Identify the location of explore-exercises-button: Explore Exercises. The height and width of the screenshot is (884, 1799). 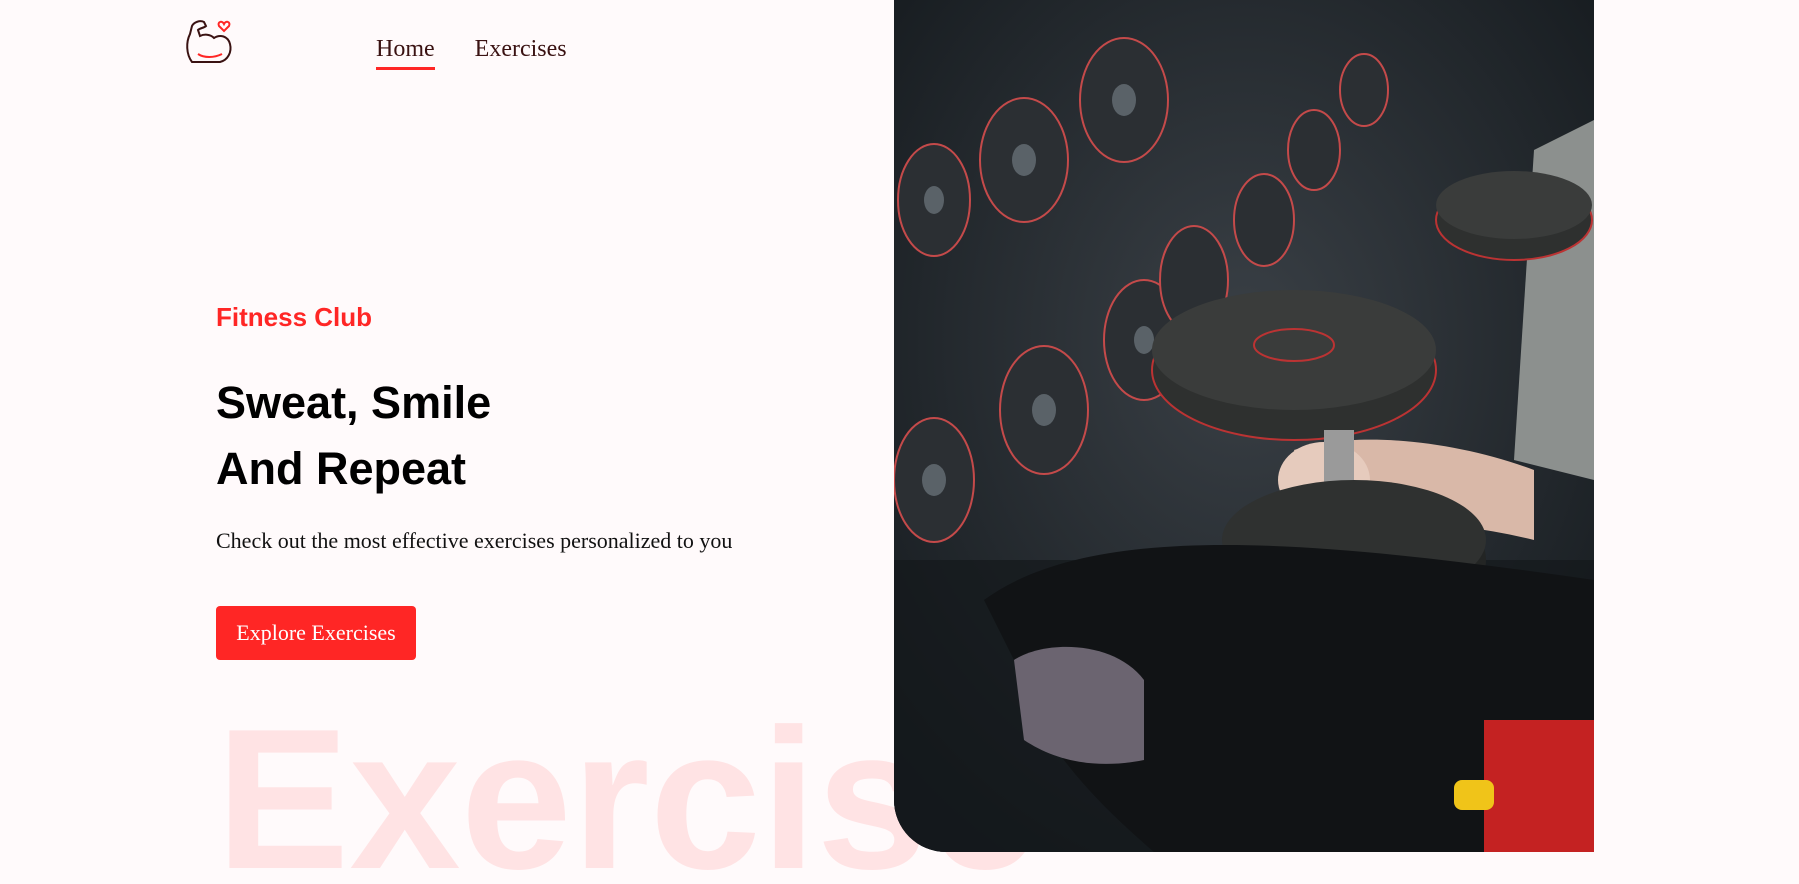
(316, 633).